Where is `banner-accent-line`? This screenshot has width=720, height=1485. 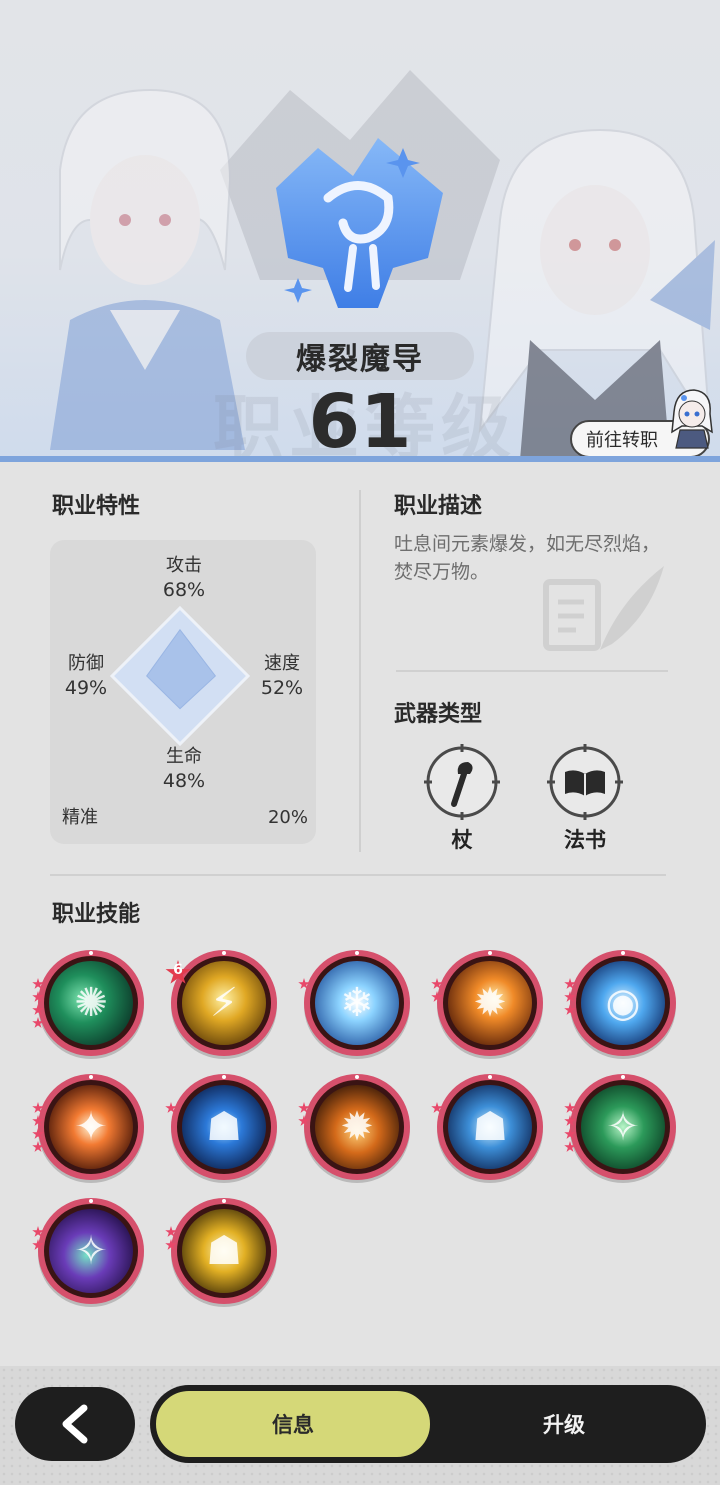
banner-accent-line is located at coordinates (360, 459).